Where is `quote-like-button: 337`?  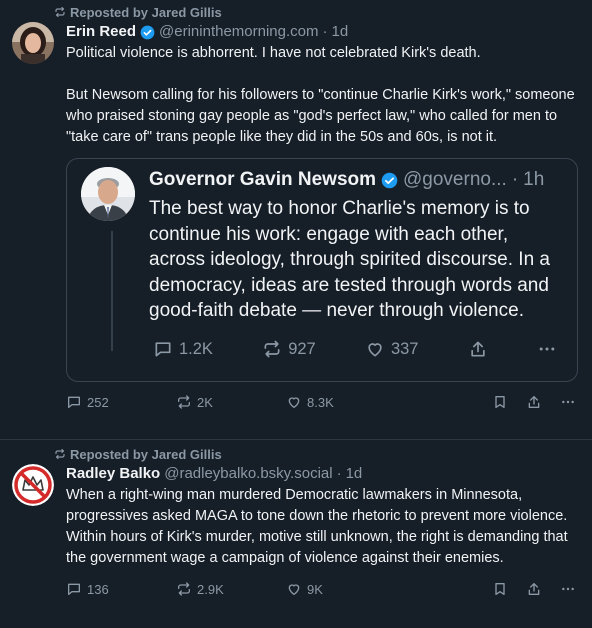 quote-like-button: 337 is located at coordinates (392, 349).